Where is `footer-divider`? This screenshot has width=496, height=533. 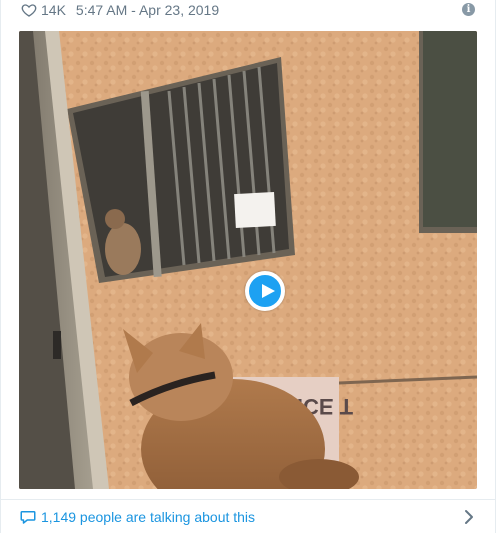
footer-divider is located at coordinates (248, 499).